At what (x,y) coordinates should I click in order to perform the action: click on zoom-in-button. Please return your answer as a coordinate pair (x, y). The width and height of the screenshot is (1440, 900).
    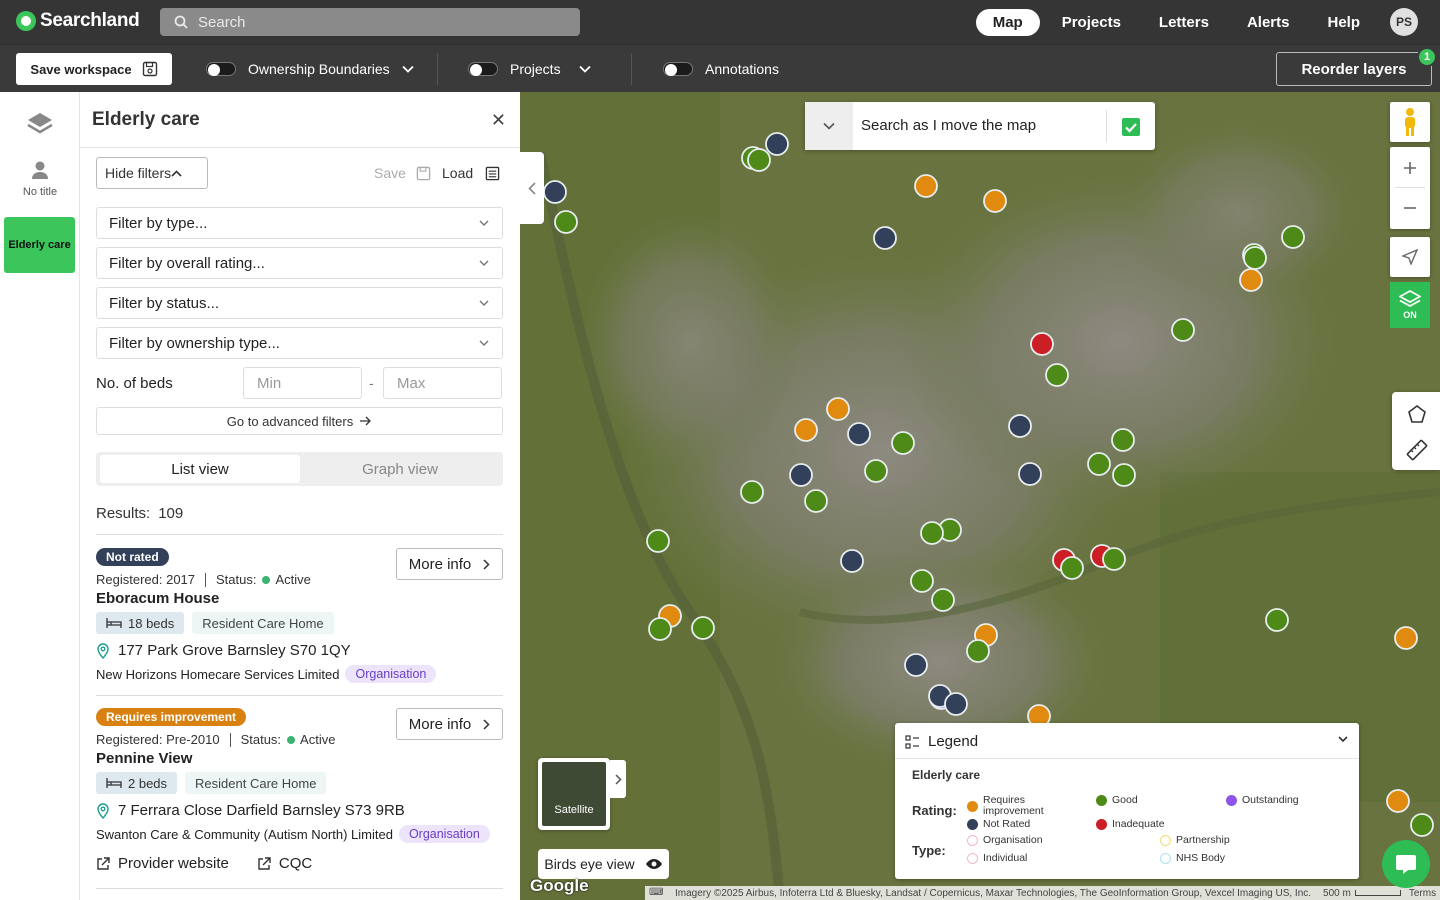
    Looking at the image, I should click on (1410, 168).